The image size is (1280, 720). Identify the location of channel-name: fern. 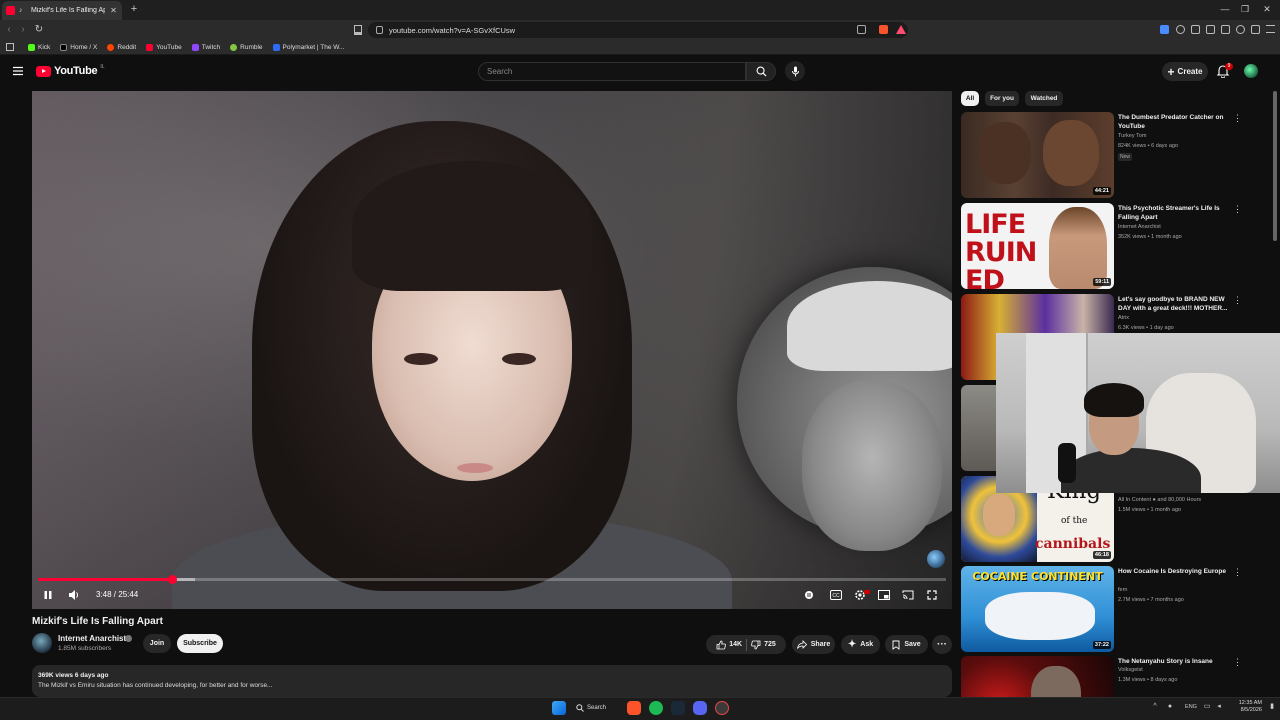
(1122, 590).